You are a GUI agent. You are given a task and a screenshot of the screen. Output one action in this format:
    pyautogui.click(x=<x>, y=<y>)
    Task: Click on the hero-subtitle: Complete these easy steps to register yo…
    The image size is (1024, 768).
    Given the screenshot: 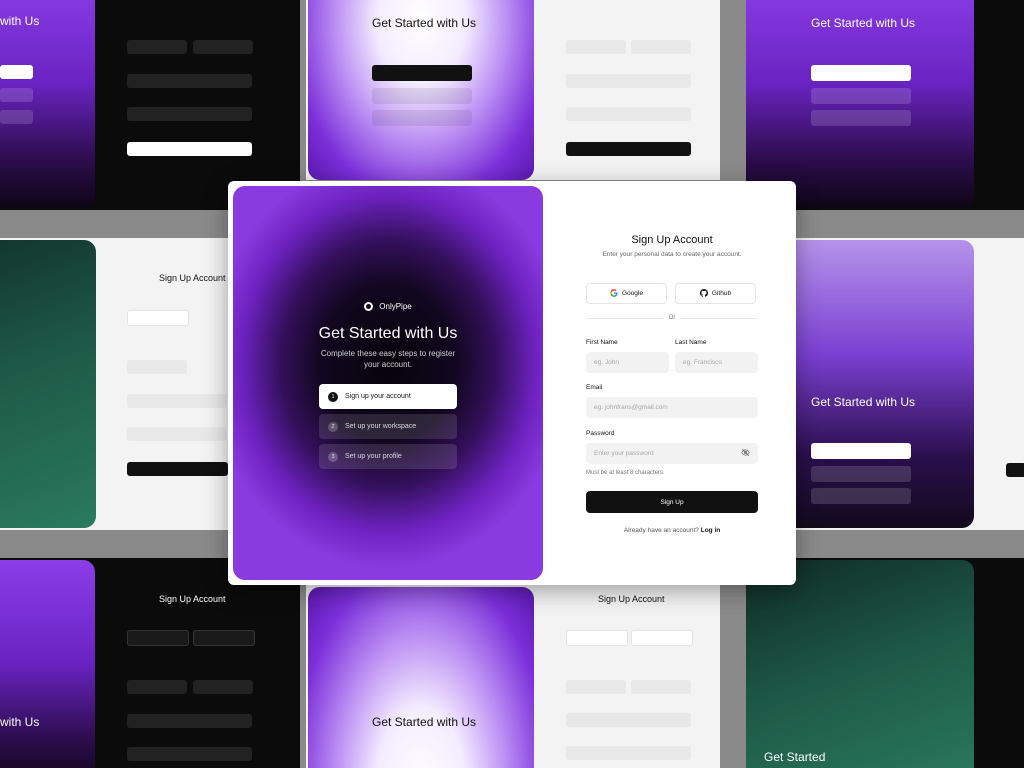 What is the action you would take?
    pyautogui.click(x=388, y=359)
    